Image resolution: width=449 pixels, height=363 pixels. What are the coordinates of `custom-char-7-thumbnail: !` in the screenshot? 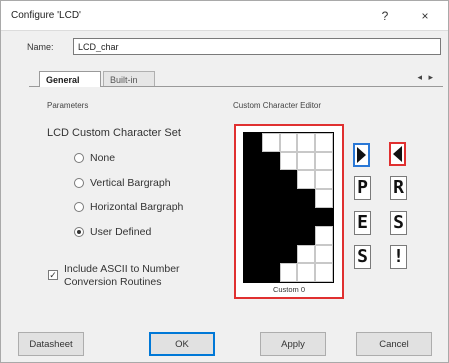 It's located at (398, 257).